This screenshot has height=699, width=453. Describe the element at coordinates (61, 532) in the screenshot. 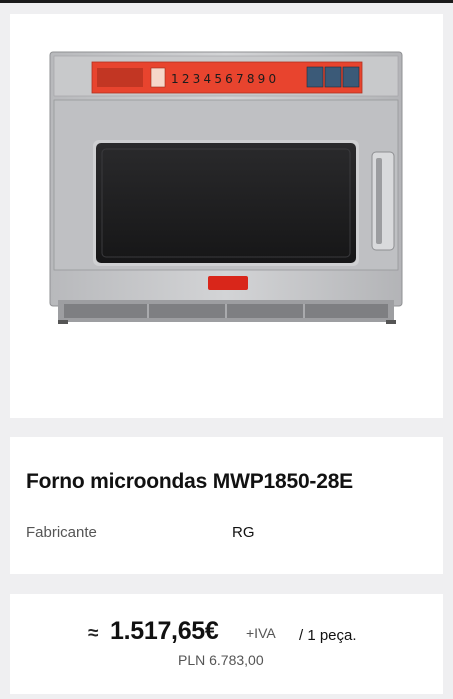

I see `spec-label-manufacturer: Fabricante` at that location.